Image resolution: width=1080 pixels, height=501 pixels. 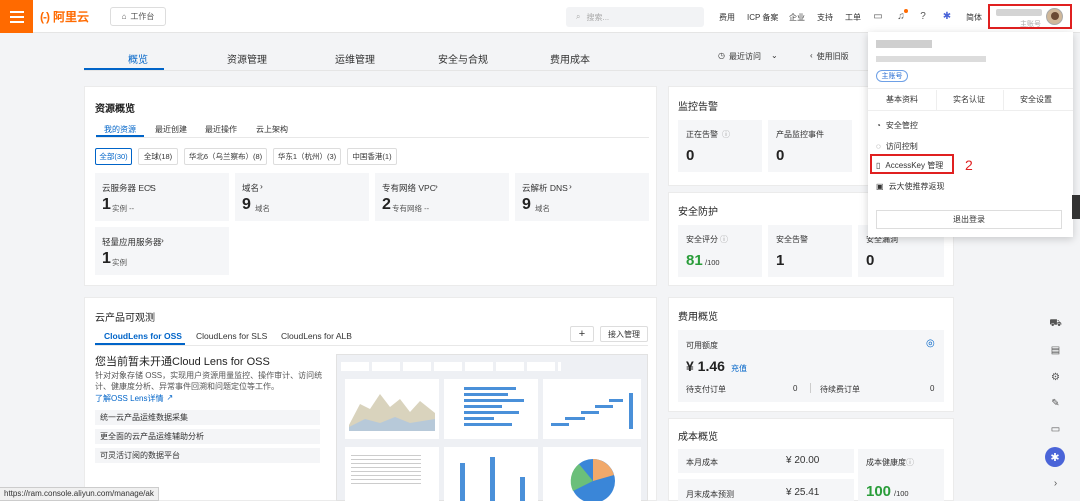 What do you see at coordinates (698, 437) in the screenshot?
I see `cost-title: 成本概览` at bounding box center [698, 437].